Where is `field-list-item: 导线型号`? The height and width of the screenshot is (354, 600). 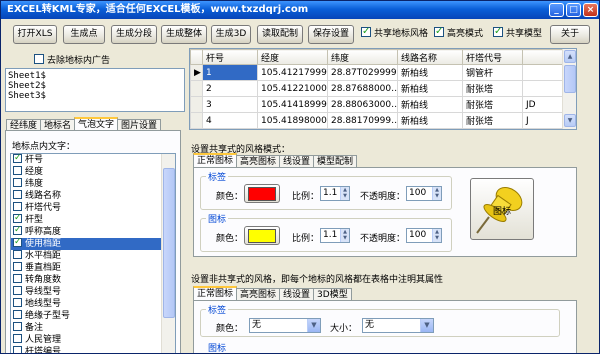 field-list-item: 导线型号 is located at coordinates (93, 292).